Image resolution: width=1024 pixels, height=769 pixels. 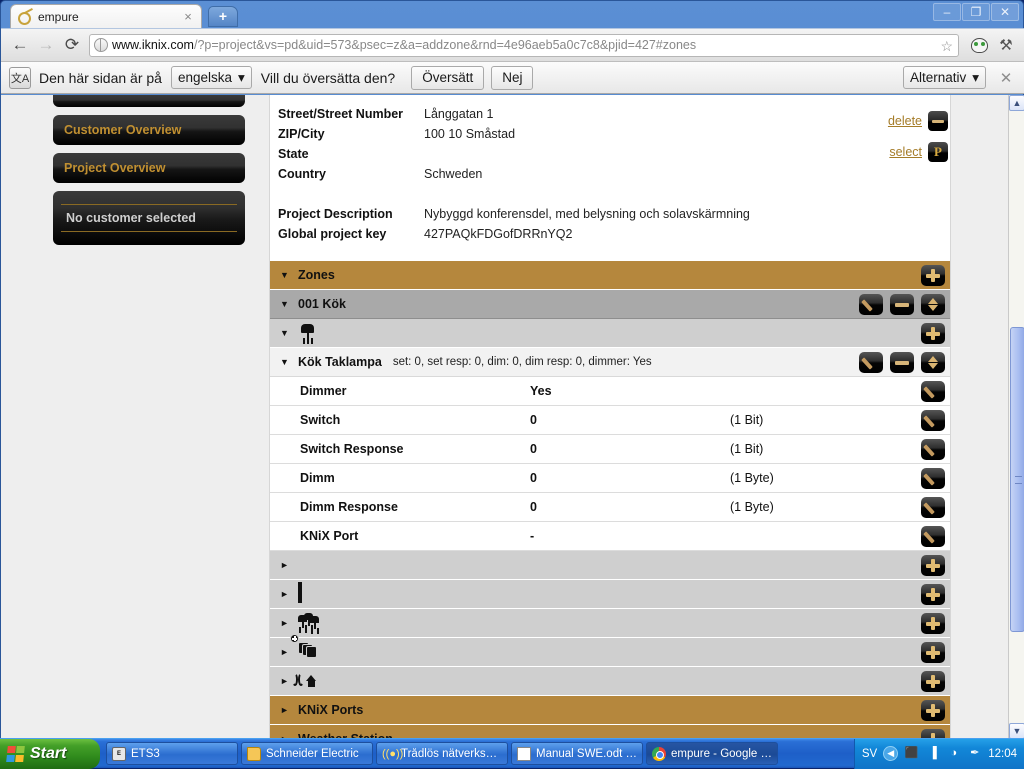 I want to click on scrollbar-thumb, so click(x=1017, y=479).